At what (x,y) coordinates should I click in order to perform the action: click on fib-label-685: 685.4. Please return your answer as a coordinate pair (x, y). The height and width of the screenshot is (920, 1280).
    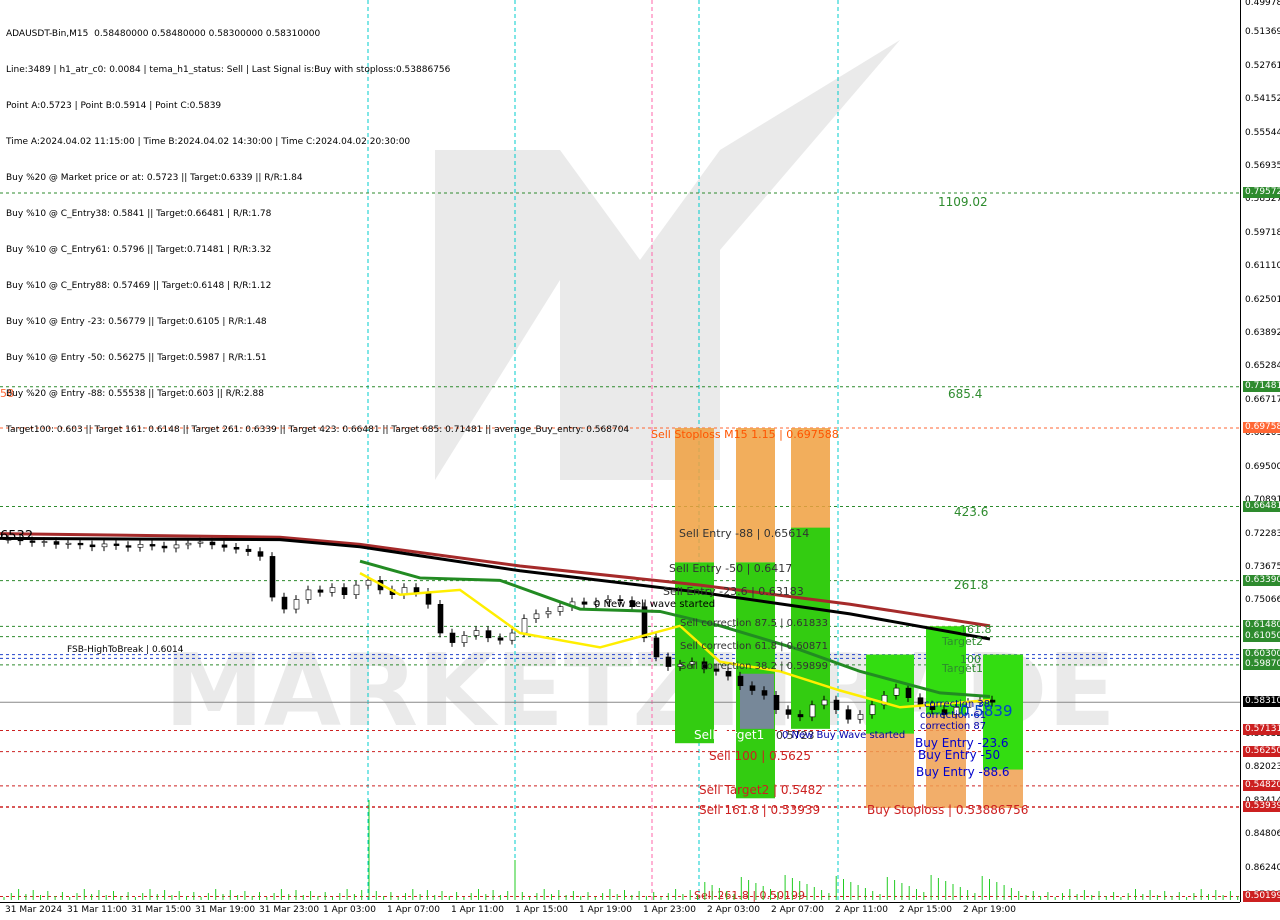
    Looking at the image, I should click on (965, 394).